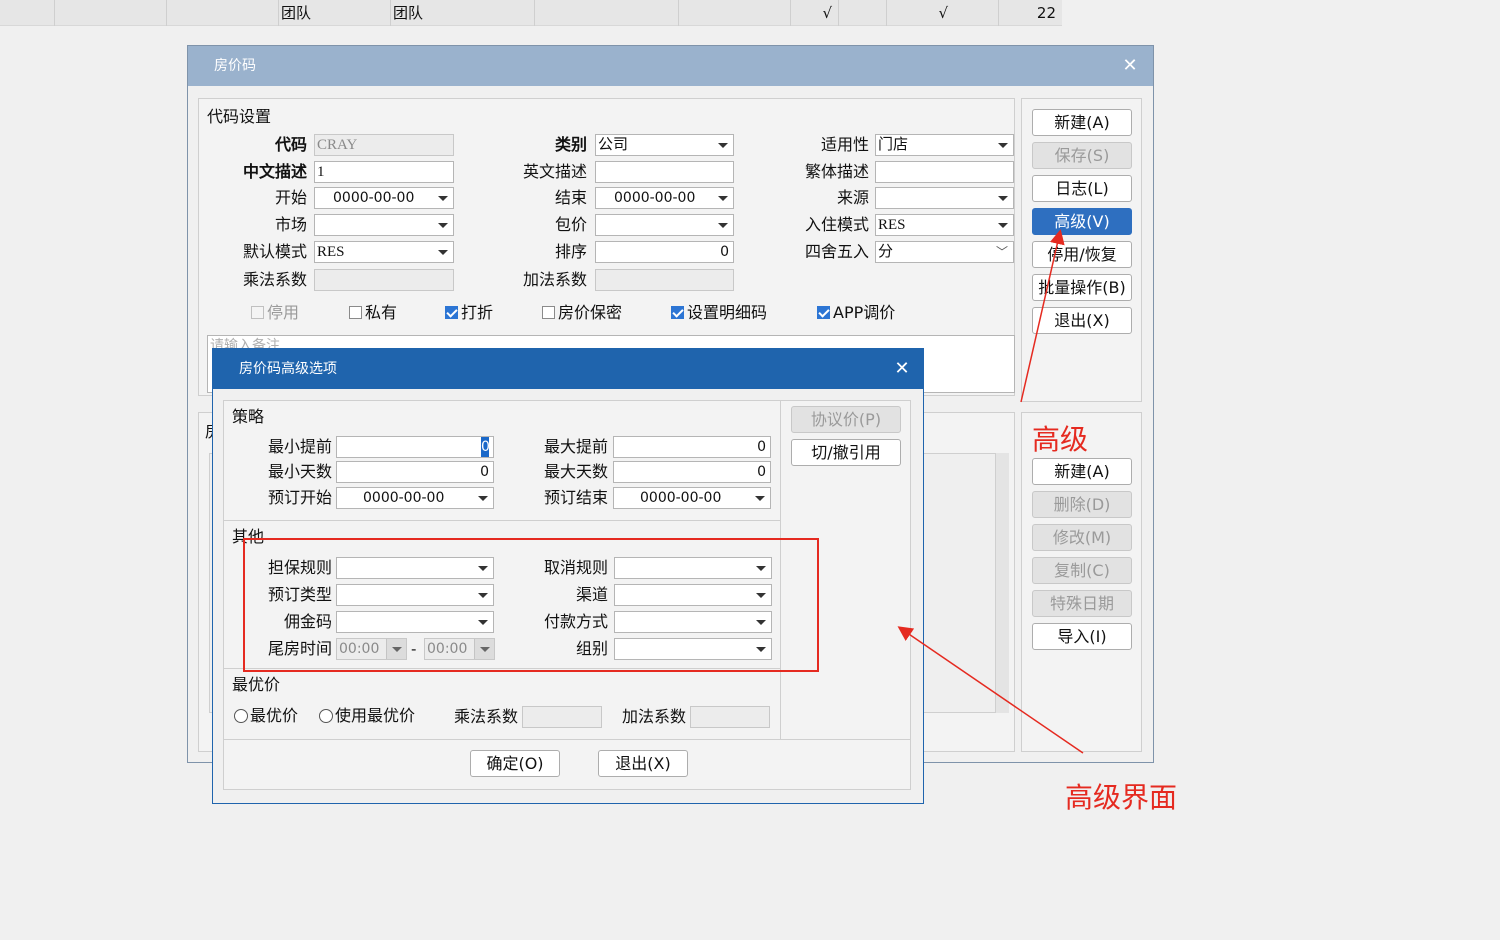  Describe the element at coordinates (1121, 797) in the screenshot. I see `annotation-advanced-ui: 高级界面` at that location.